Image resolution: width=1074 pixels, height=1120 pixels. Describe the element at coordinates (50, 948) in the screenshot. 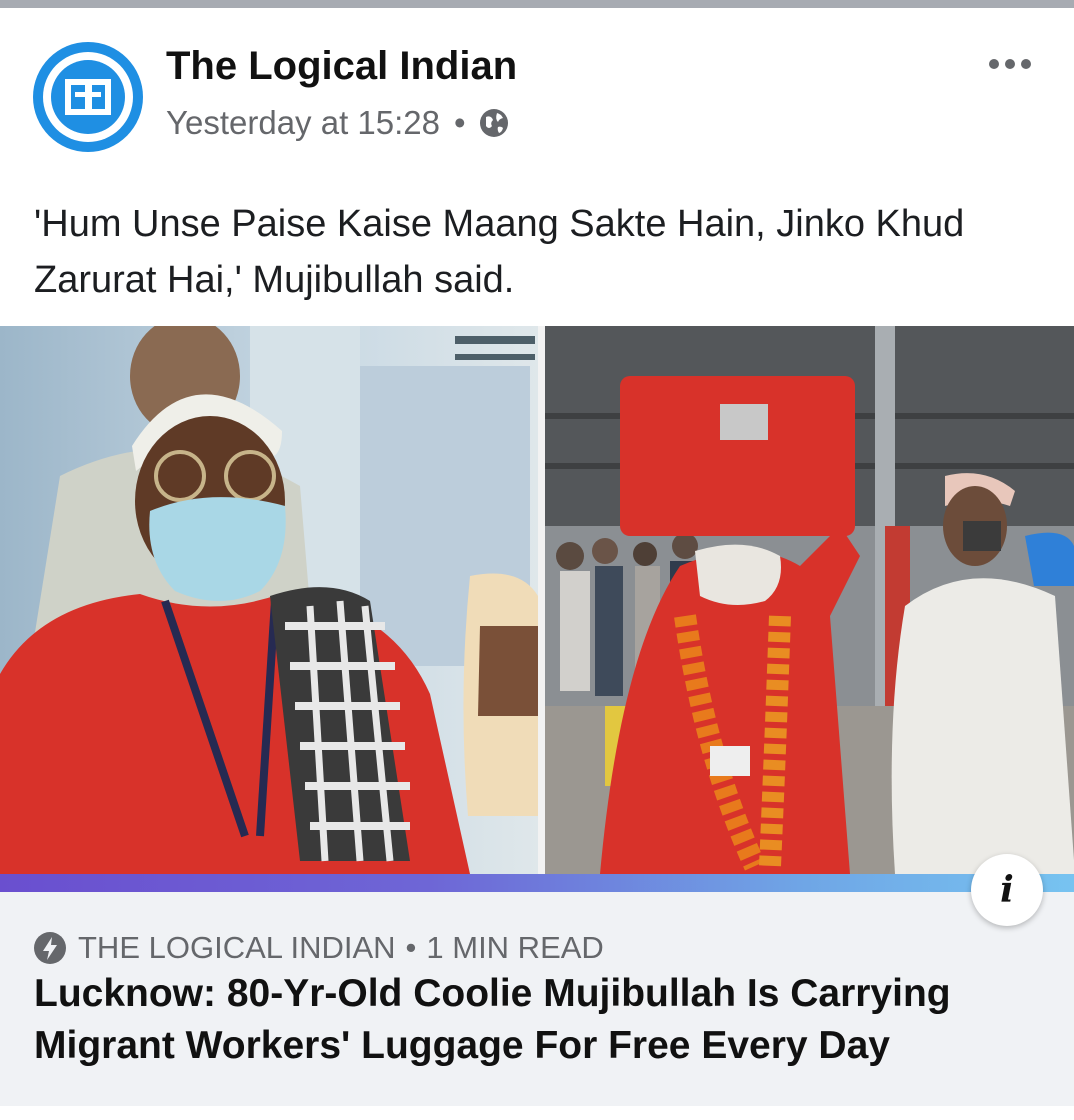

I see `lightning-bolt-icon` at that location.